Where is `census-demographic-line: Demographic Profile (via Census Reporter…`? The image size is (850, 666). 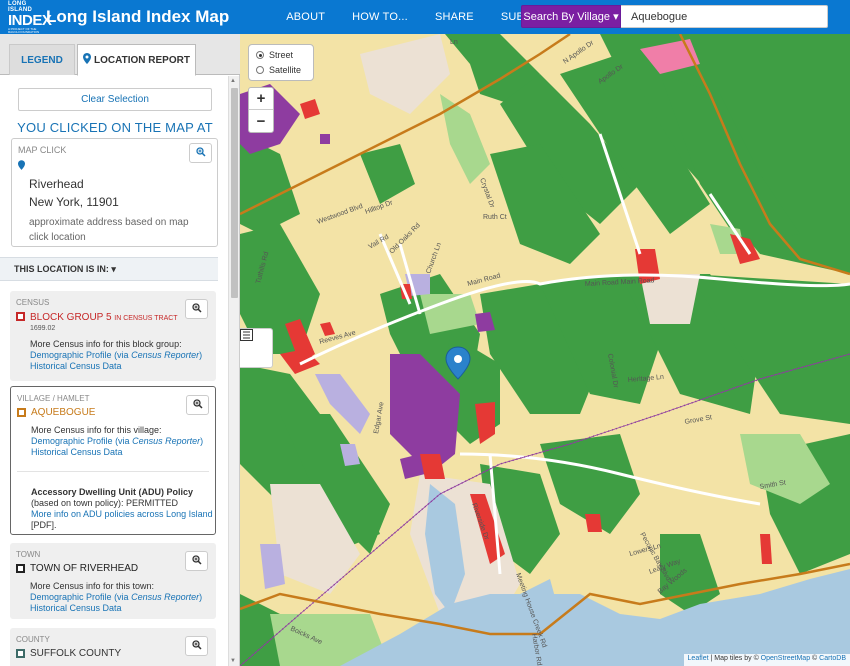
census-demographic-line: Demographic Profile (via Census Reporter… is located at coordinates (121, 355).